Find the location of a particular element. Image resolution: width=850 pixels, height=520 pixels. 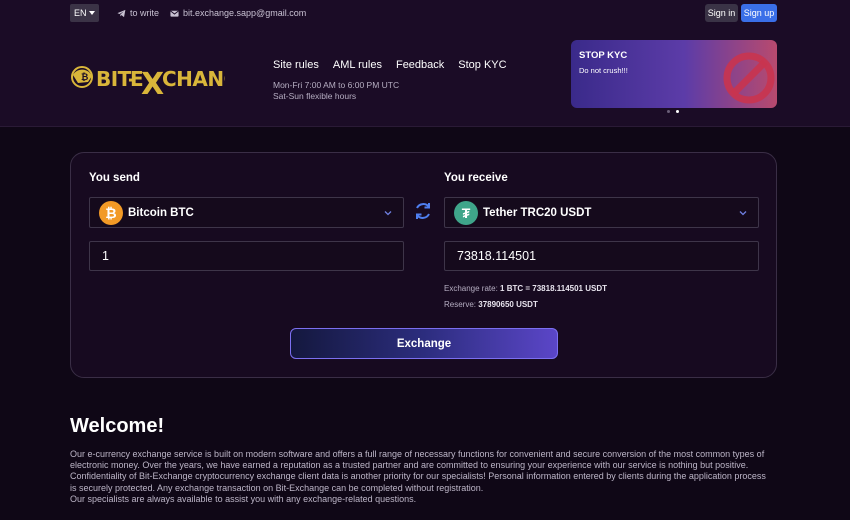

bitcoin-icon: ₿ is located at coordinates (111, 212).